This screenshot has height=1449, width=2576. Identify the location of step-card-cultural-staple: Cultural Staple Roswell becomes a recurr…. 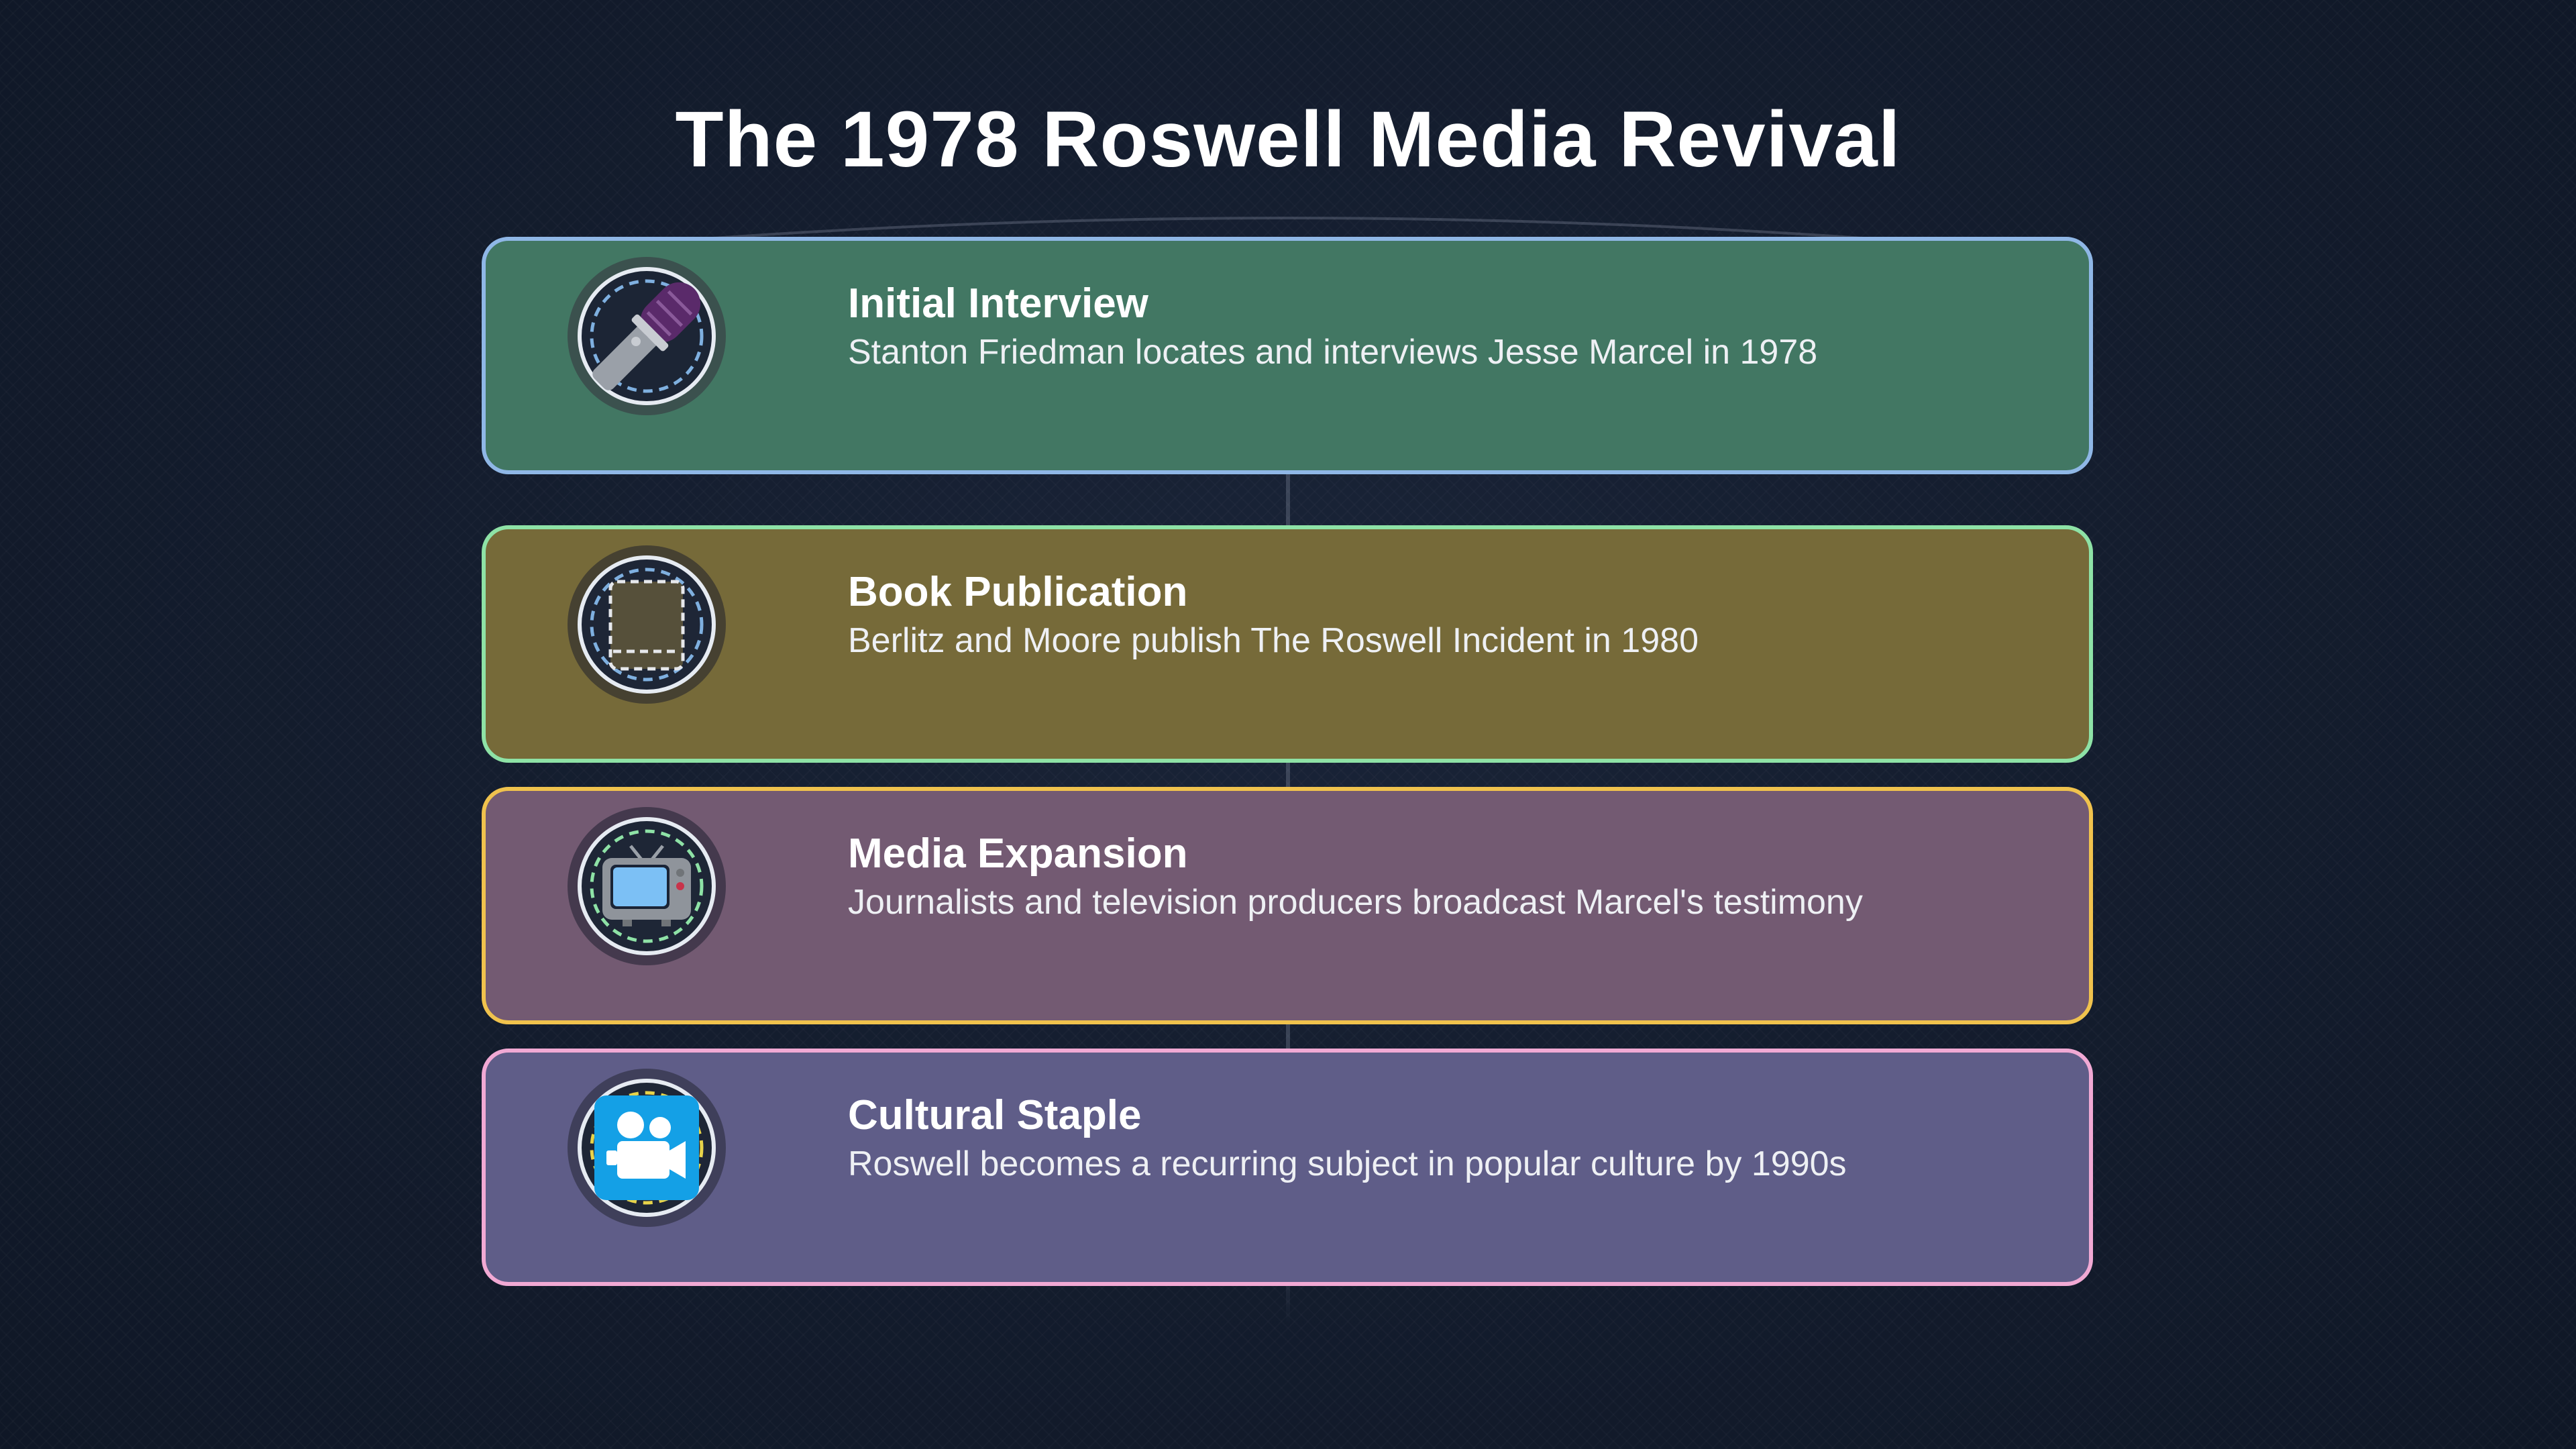
(1287, 1167).